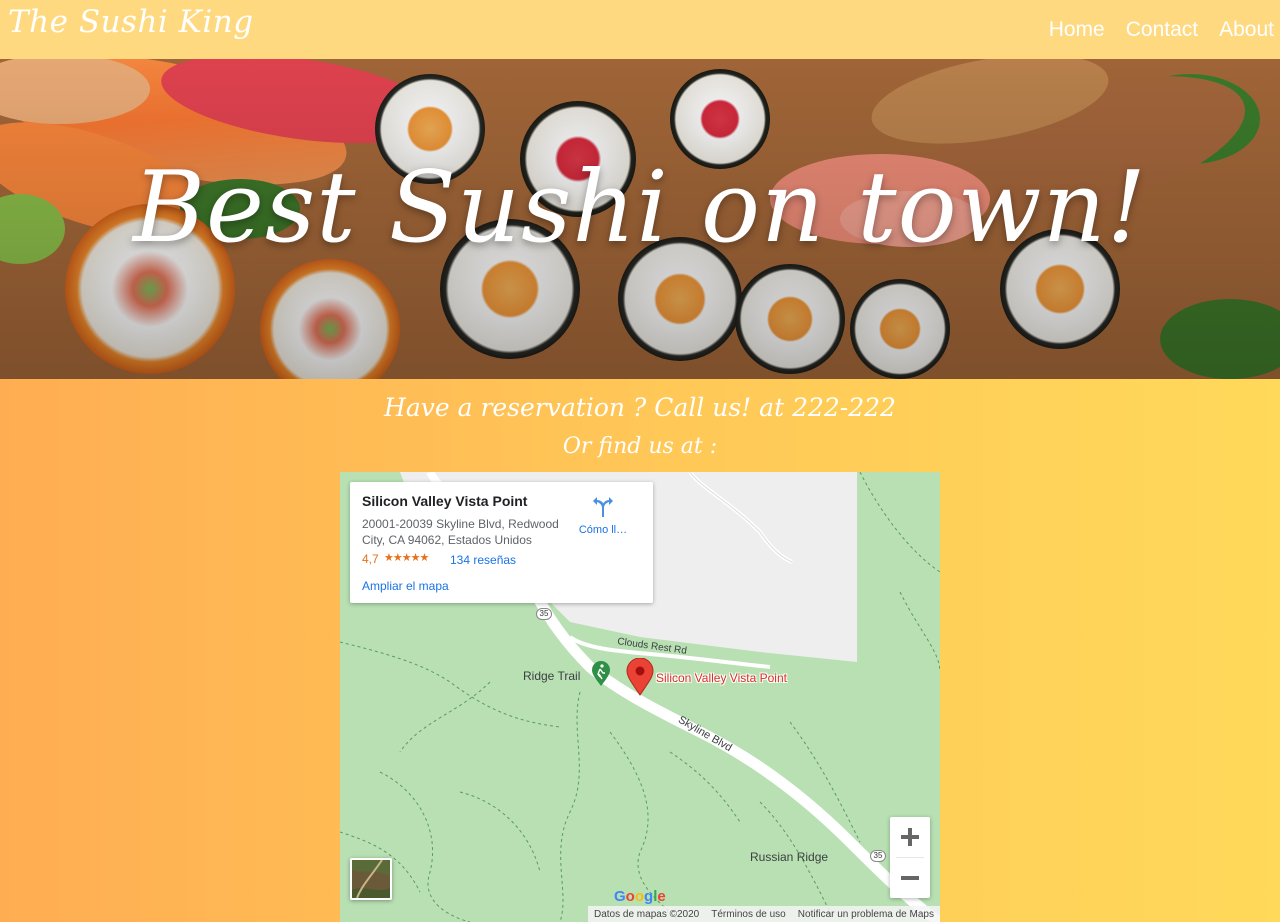 Image resolution: width=1280 pixels, height=922 pixels. Describe the element at coordinates (483, 560) in the screenshot. I see `reviews-link: 134 reseñas` at that location.